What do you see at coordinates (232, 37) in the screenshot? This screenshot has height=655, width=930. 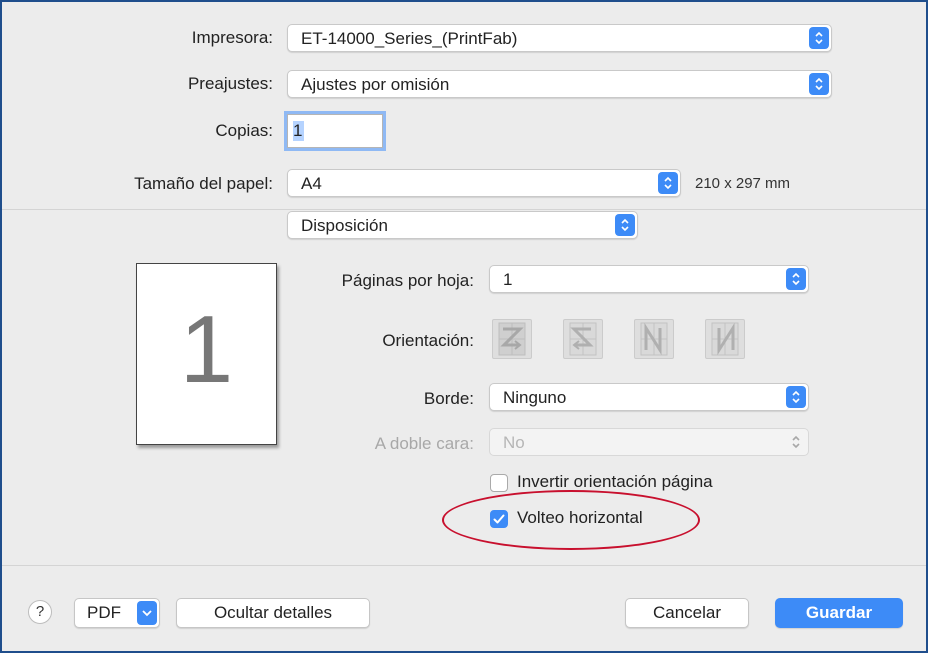 I see `printer-label: Impresora:` at bounding box center [232, 37].